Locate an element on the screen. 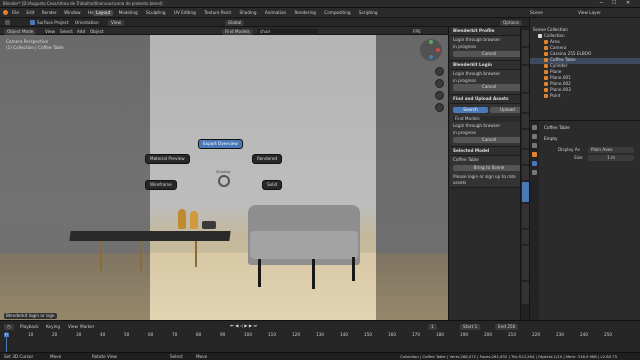  vtab-blenderkit is located at coordinates (525, 79).